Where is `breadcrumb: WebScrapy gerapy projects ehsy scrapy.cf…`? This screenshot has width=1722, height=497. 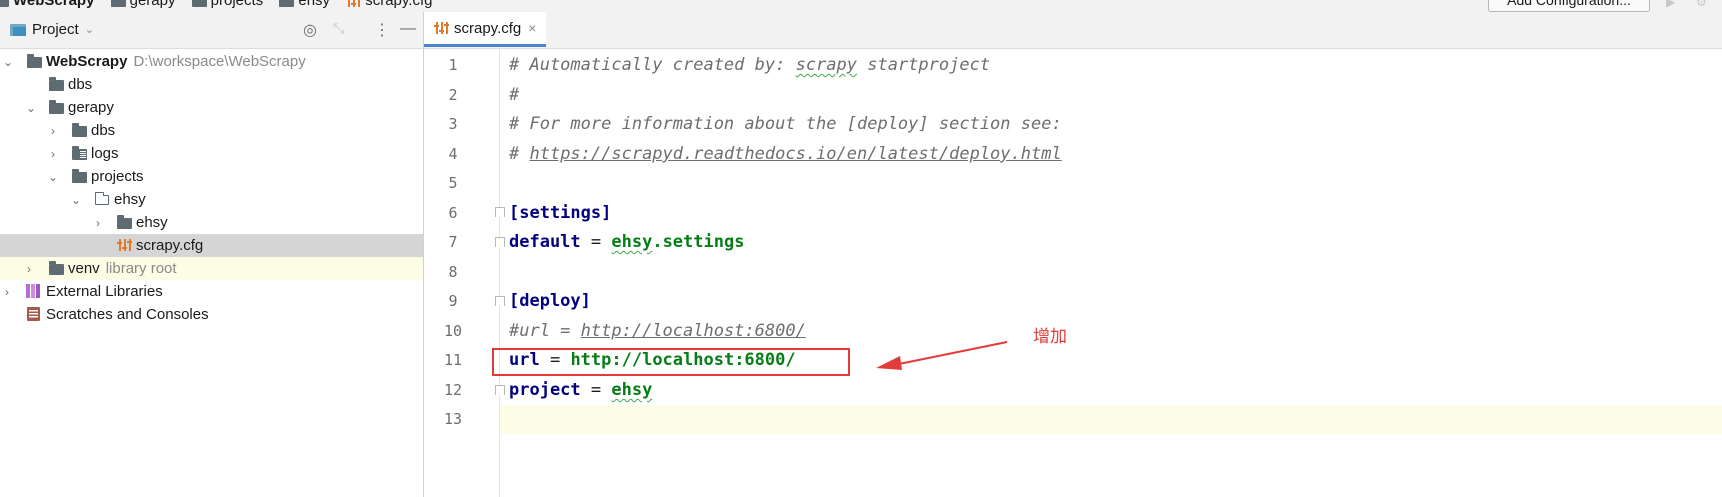 breadcrumb: WebScrapy gerapy projects ehsy scrapy.cf… is located at coordinates (216, 4).